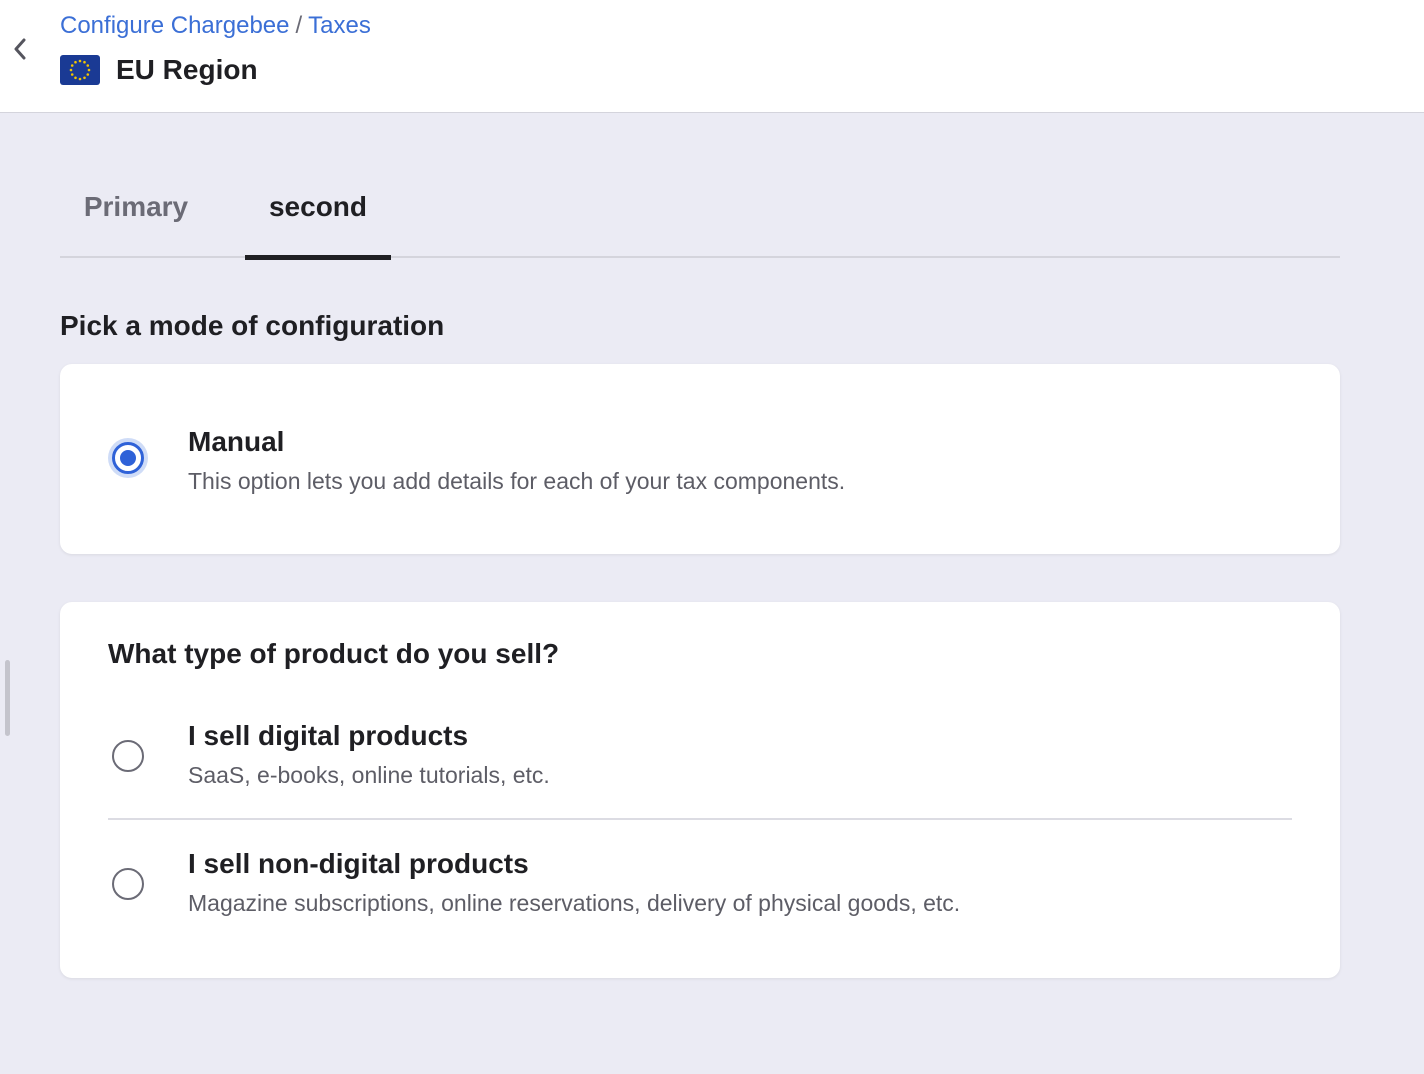 The height and width of the screenshot is (1074, 1424). Describe the element at coordinates (369, 775) in the screenshot. I see `digital-products-description: SaaS, e-books, online tutorials, etc.` at that location.